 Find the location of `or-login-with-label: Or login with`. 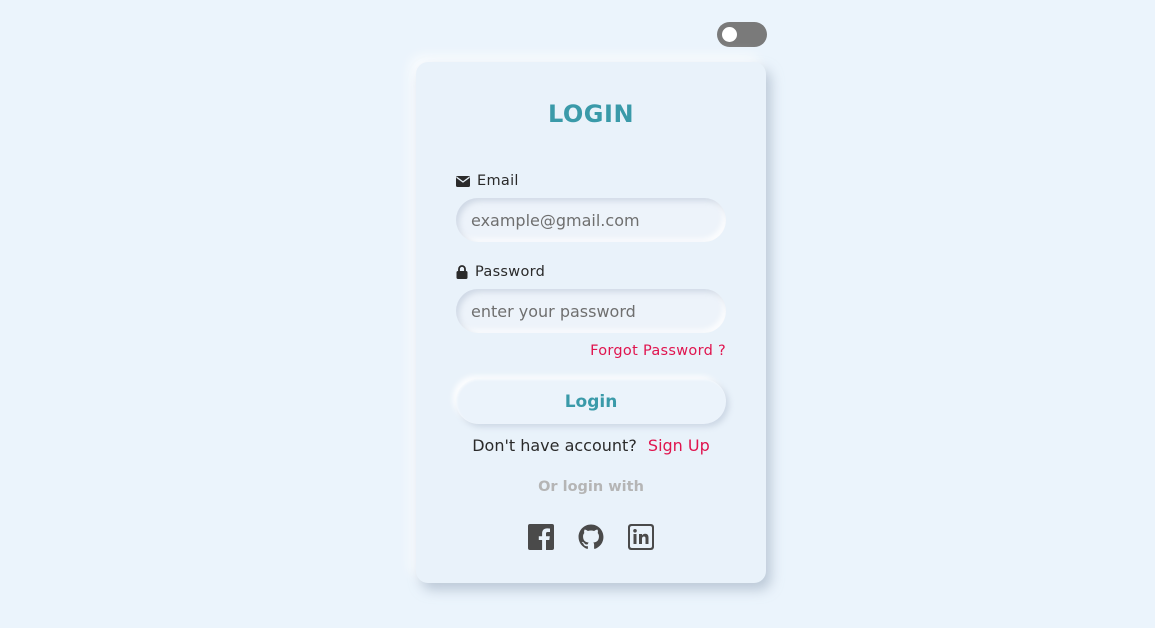

or-login-with-label: Or login with is located at coordinates (591, 487).